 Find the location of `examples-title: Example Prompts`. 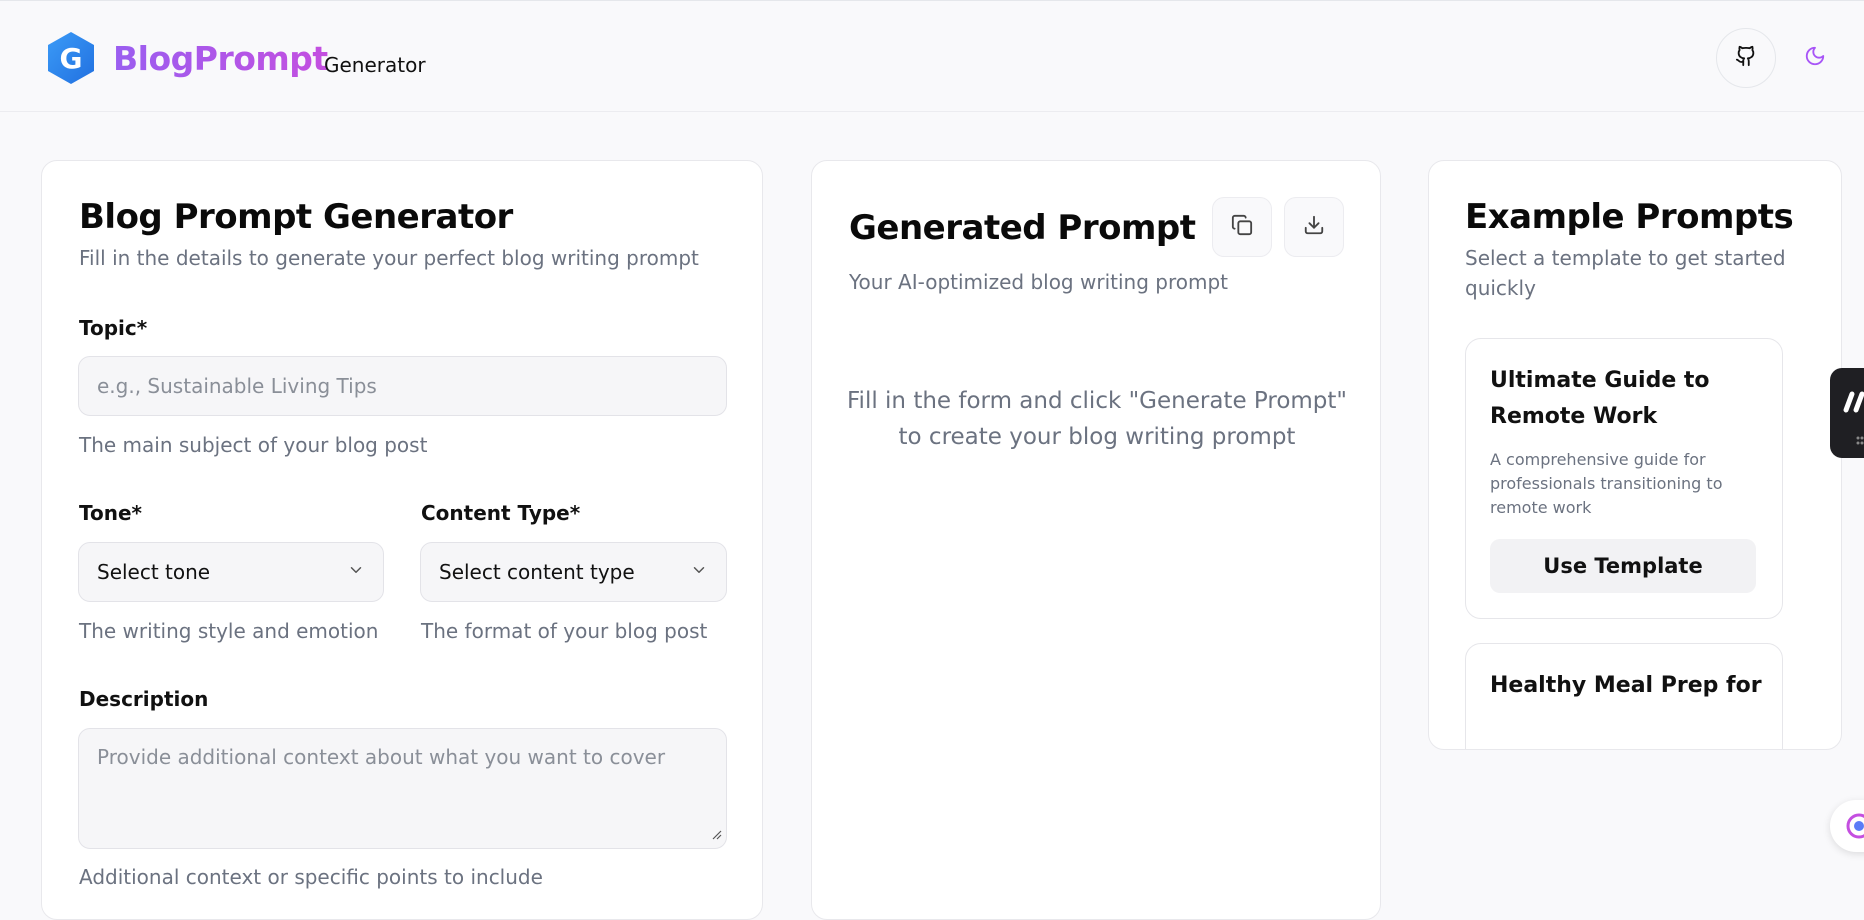

examples-title: Example Prompts is located at coordinates (1629, 217).